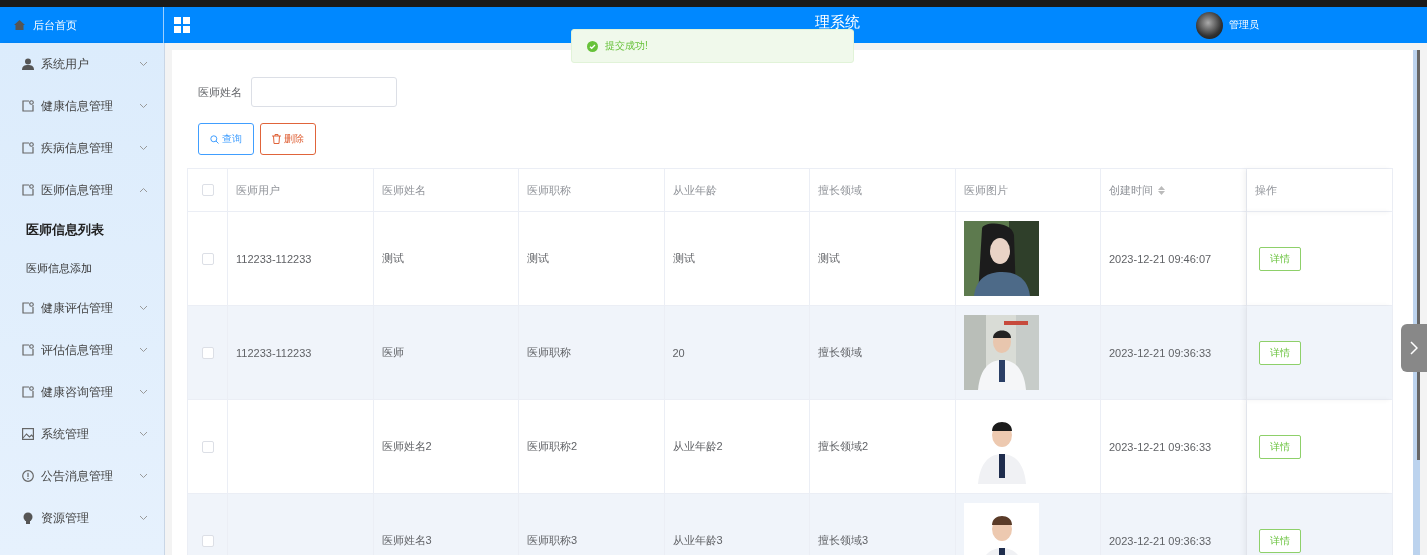 This screenshot has width=1427, height=555. Describe the element at coordinates (697, 446) in the screenshot. I see `table-cell: 从业年龄2` at that location.